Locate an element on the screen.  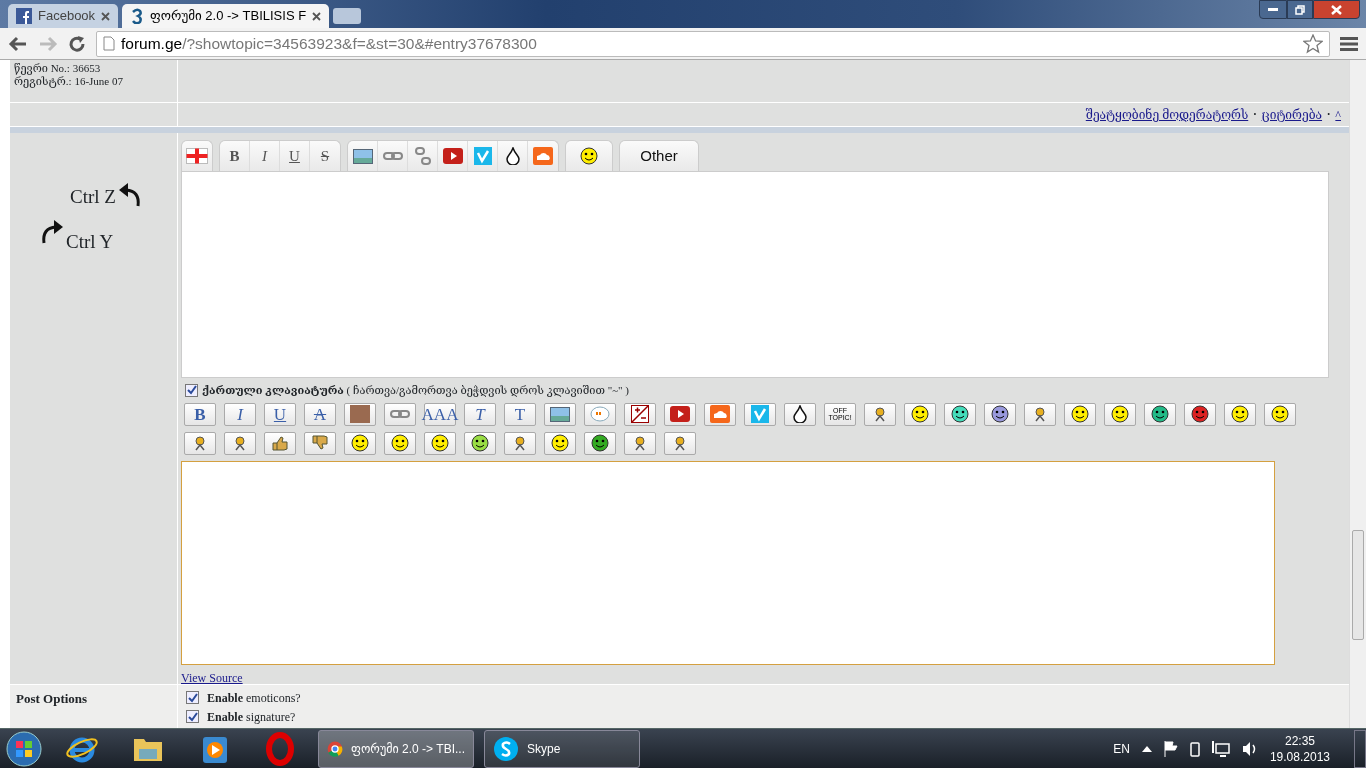
format-button: S is located at coordinates (325, 156).